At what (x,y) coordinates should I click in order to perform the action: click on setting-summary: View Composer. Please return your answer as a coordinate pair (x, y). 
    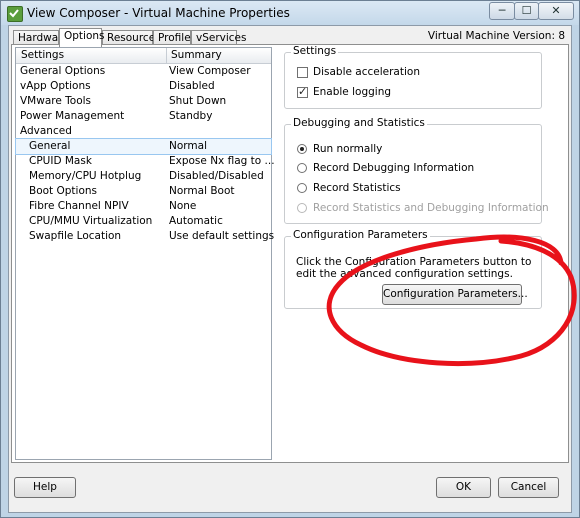
    Looking at the image, I should click on (210, 71).